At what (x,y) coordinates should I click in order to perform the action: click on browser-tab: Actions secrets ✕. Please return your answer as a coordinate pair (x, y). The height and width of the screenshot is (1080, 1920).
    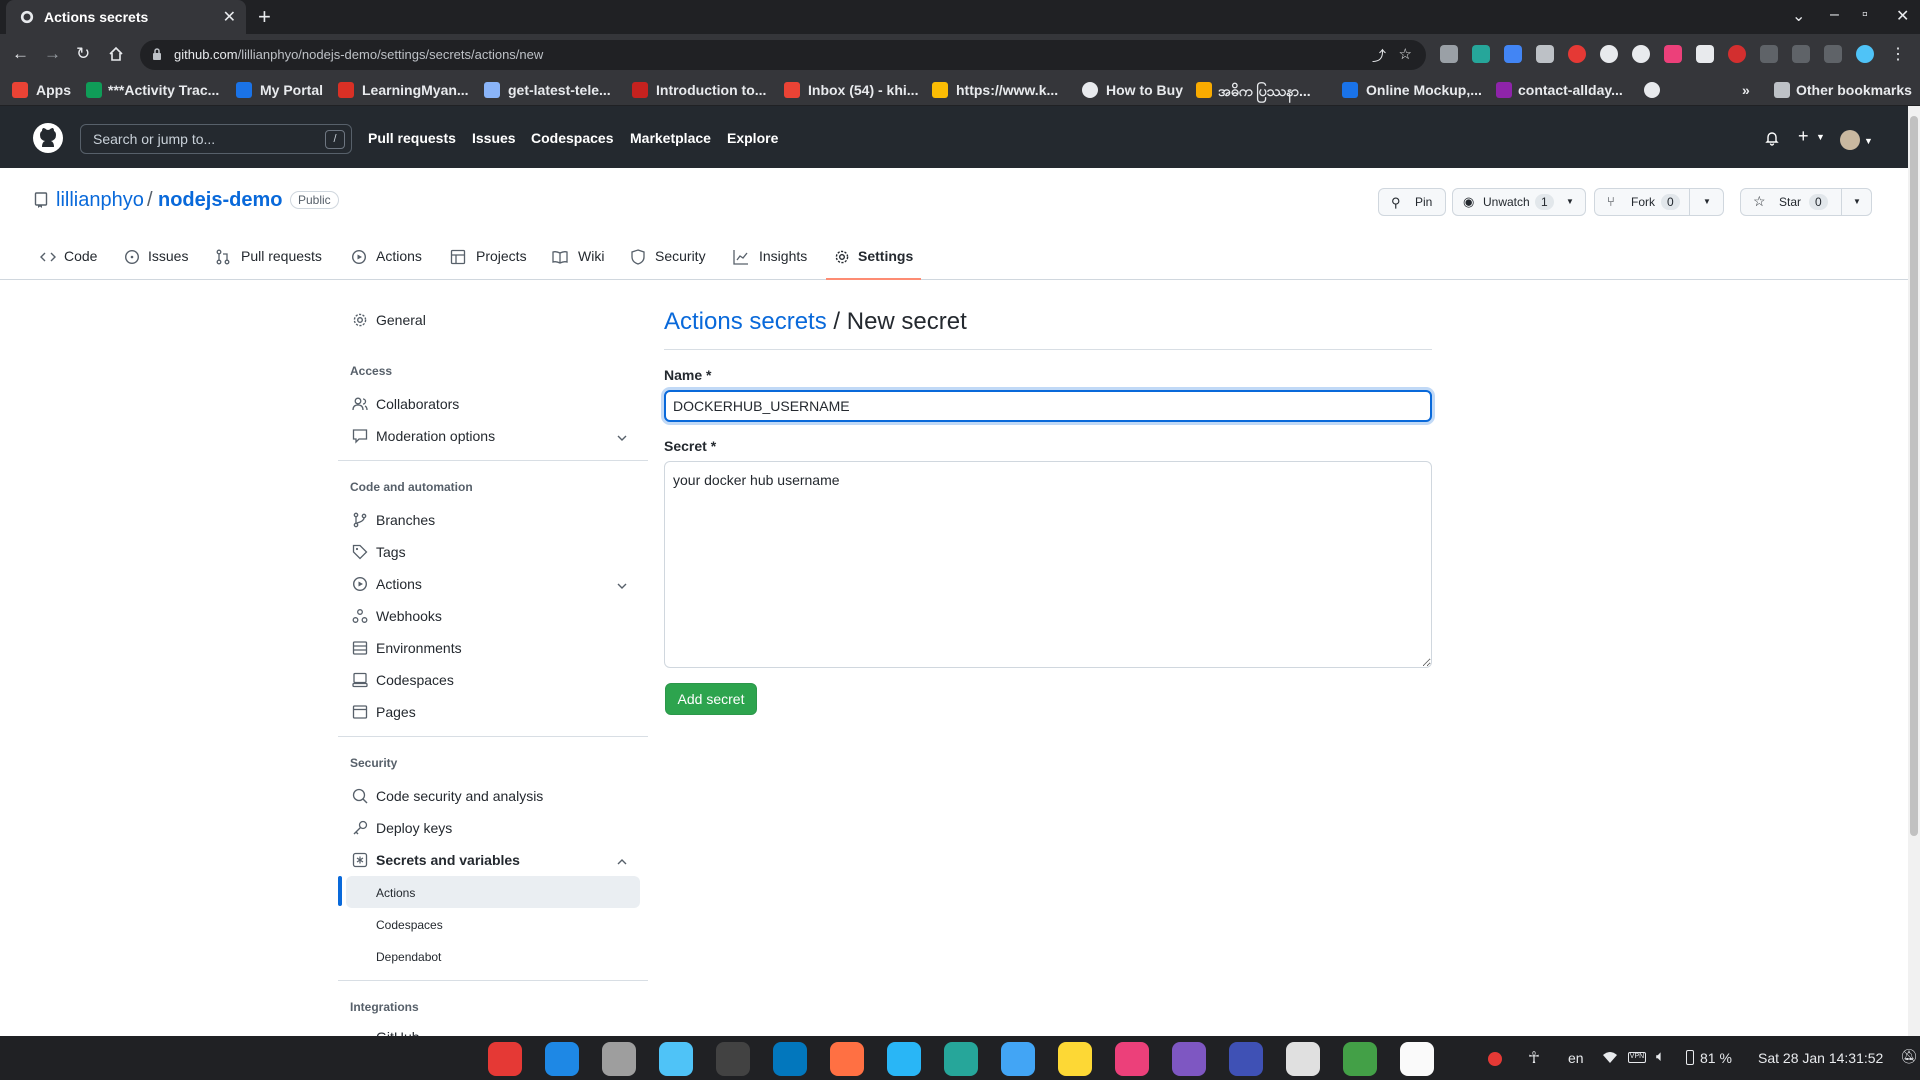
    Looking at the image, I should click on (126, 17).